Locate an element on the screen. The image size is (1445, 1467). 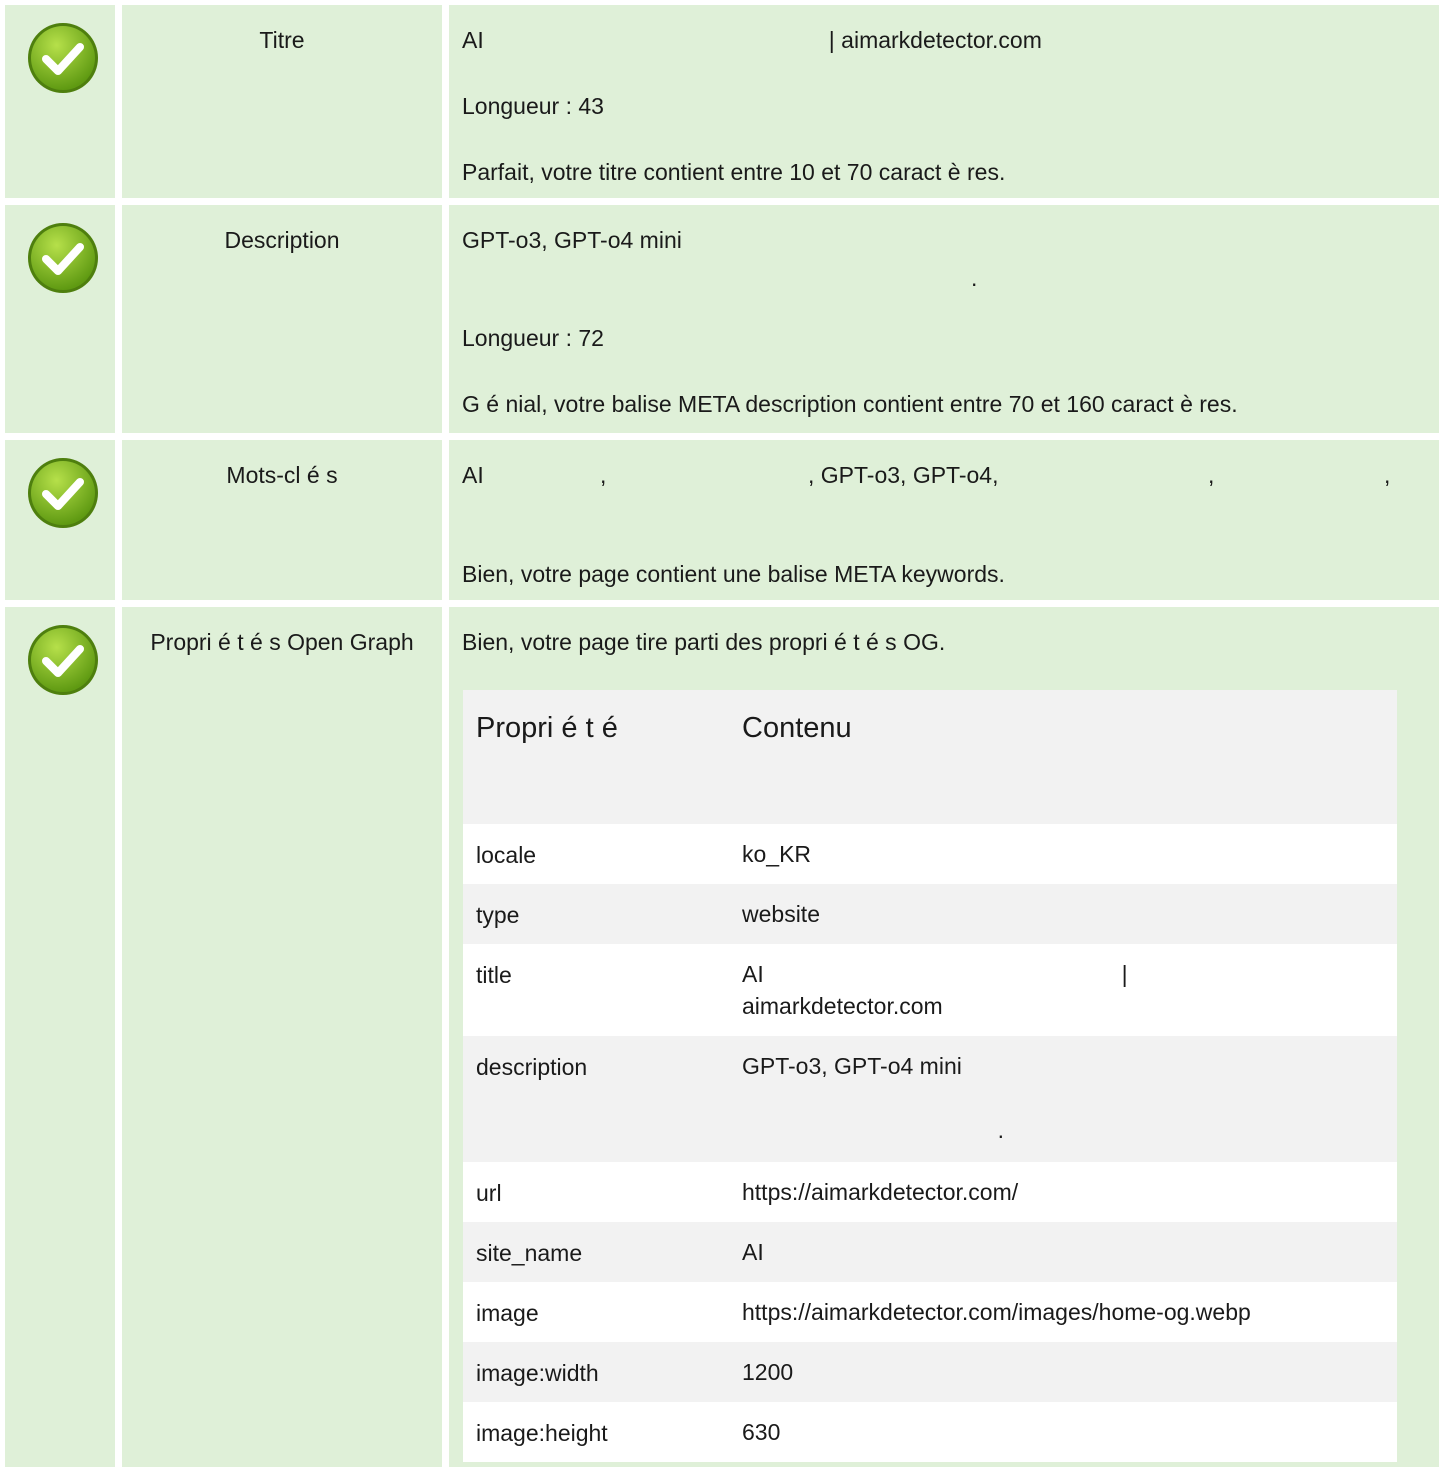
row-label: Titre is located at coordinates (282, 40).